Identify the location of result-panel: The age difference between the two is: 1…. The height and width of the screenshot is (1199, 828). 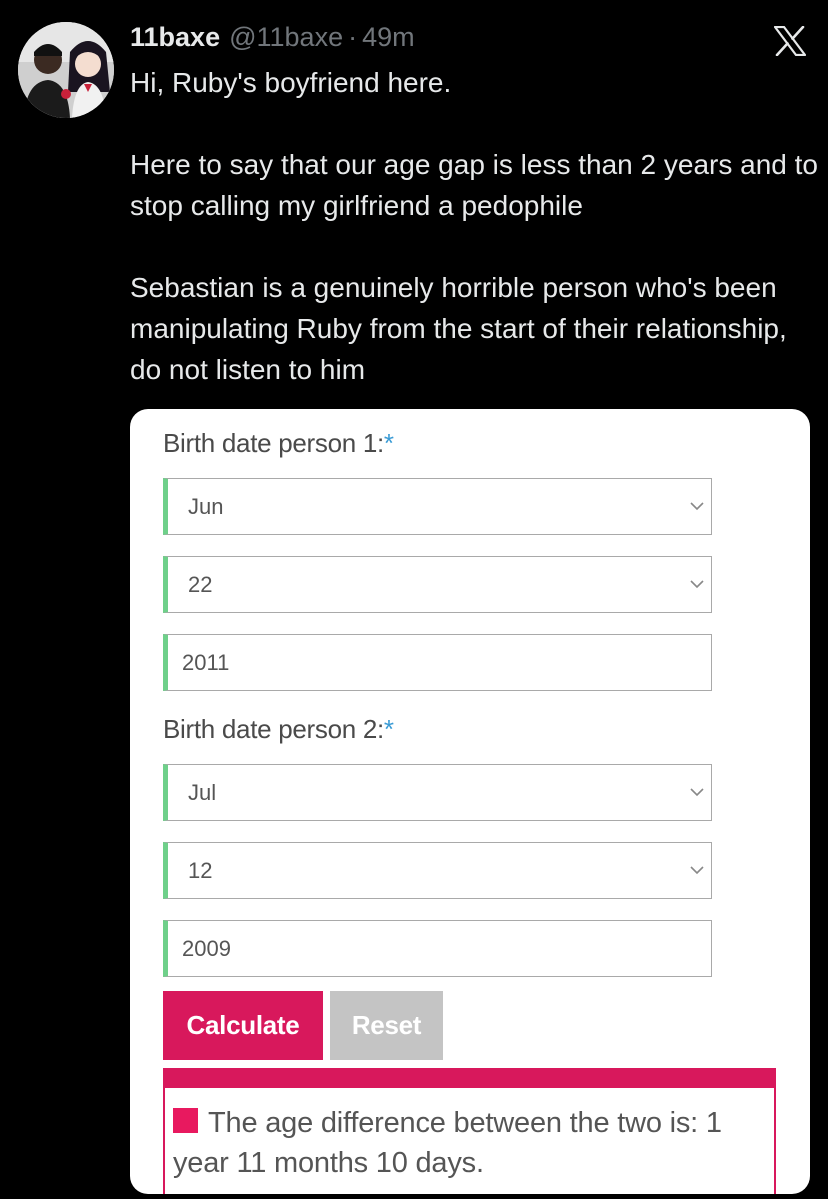
(469, 1131).